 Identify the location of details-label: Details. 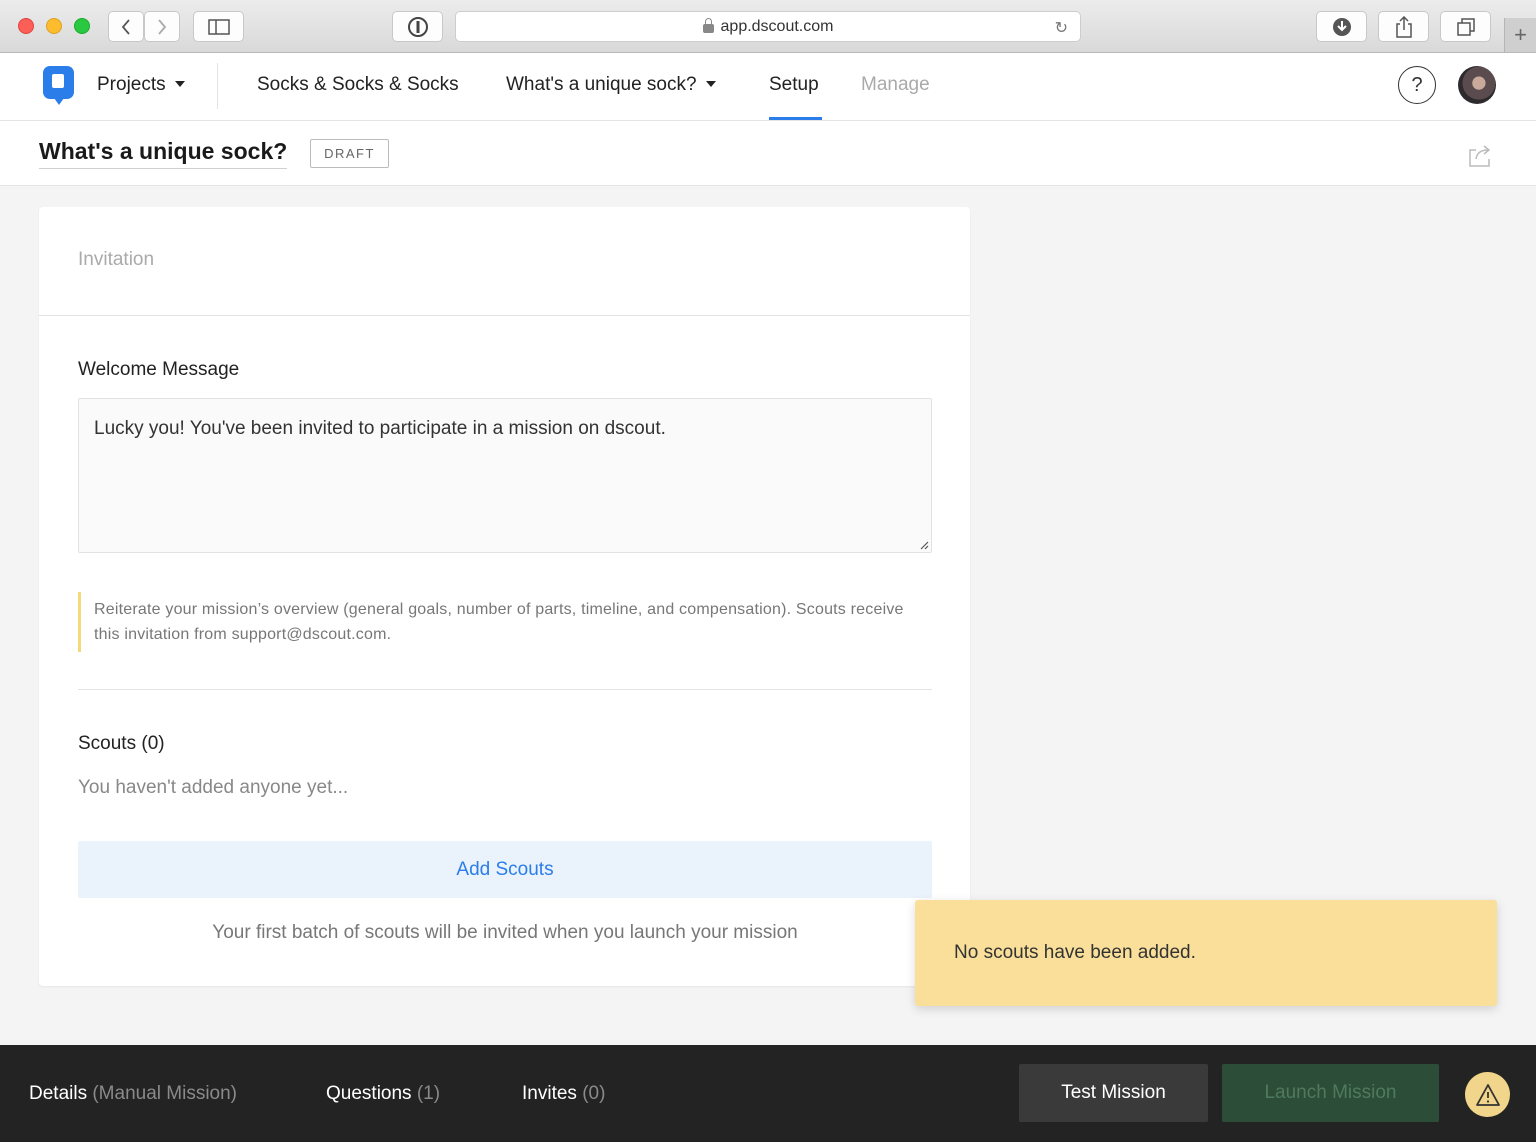
(58, 1093).